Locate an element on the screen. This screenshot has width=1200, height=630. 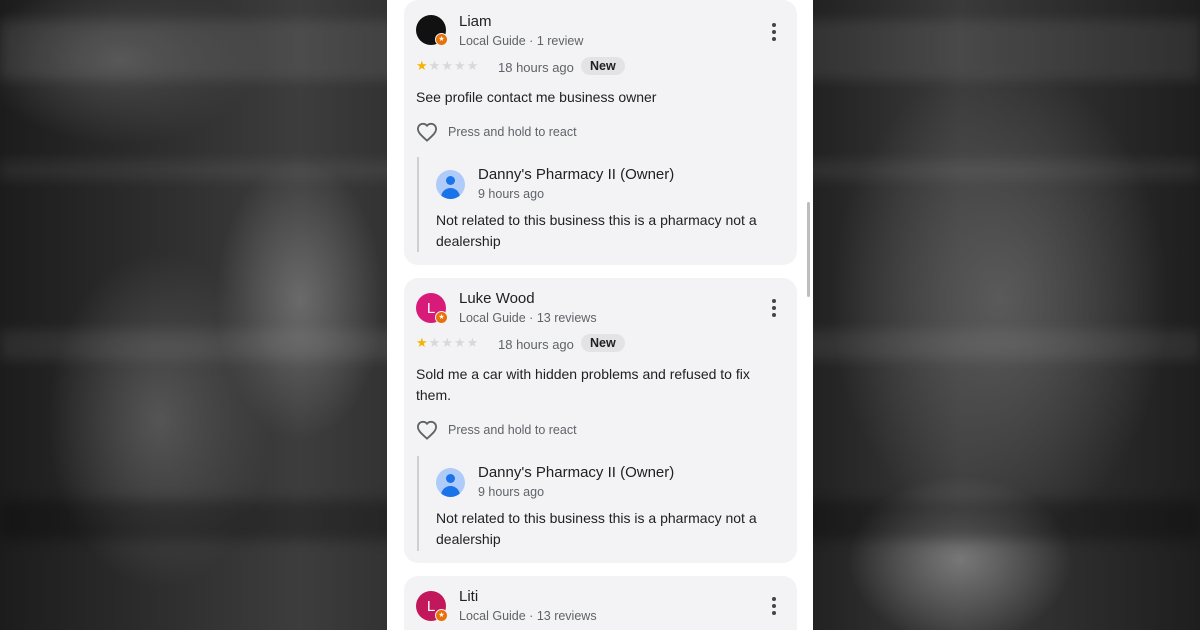
review-card: L ★ Liti Local Guide · 13 reviews is located at coordinates (600, 603).